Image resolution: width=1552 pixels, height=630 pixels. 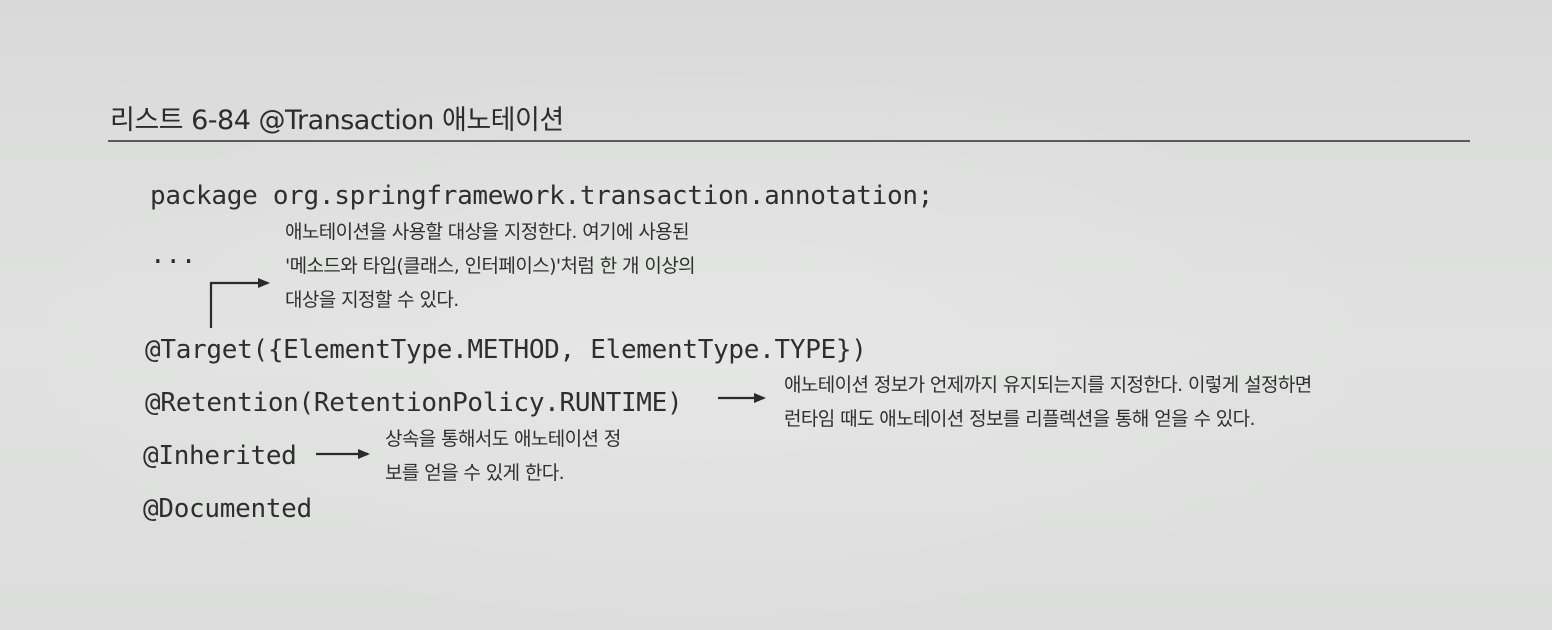 I want to click on target-callout-arrow, so click(x=239, y=303).